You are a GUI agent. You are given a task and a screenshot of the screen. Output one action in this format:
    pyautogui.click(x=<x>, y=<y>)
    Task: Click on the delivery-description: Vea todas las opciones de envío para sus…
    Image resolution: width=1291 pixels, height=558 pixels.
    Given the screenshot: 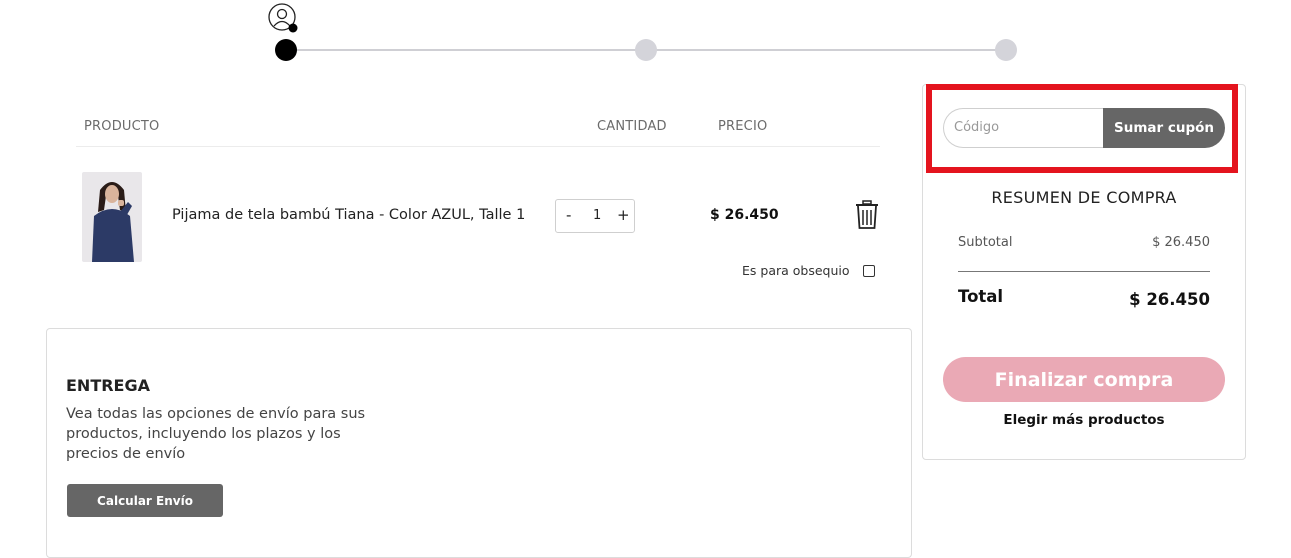 What is the action you would take?
    pyautogui.click(x=216, y=434)
    